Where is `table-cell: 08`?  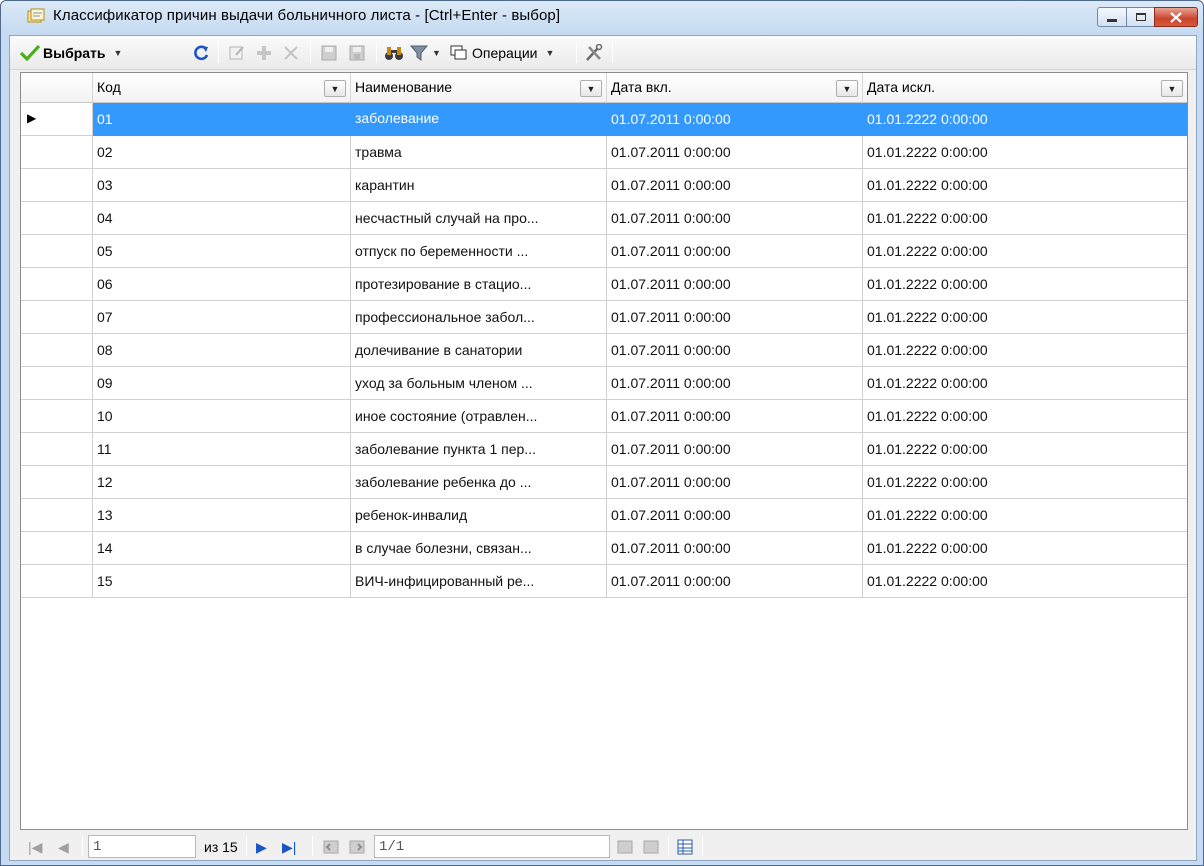 table-cell: 08 is located at coordinates (222, 350).